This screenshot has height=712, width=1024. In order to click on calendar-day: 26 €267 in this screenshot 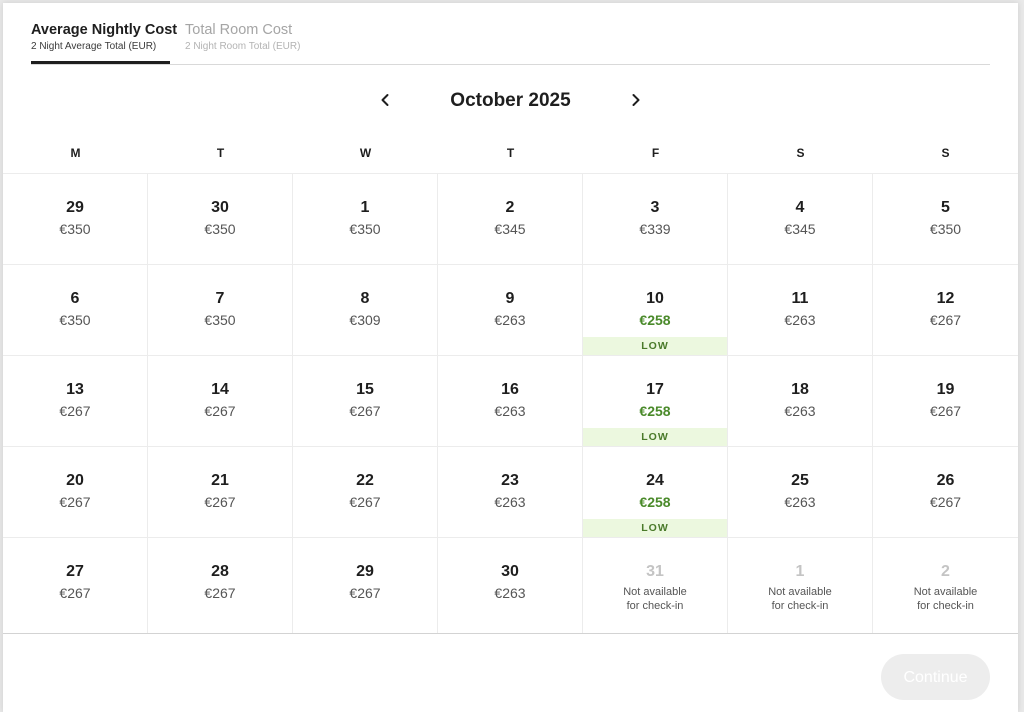, I will do `click(945, 492)`.